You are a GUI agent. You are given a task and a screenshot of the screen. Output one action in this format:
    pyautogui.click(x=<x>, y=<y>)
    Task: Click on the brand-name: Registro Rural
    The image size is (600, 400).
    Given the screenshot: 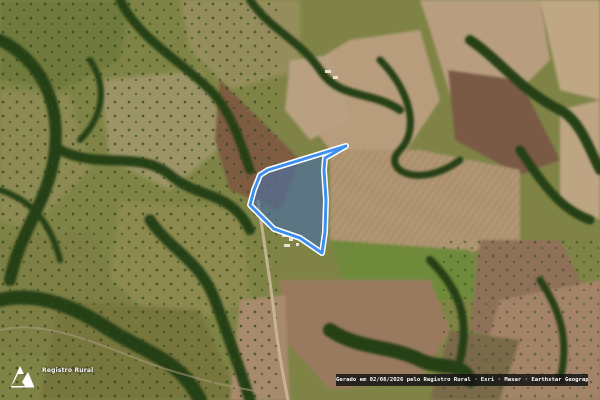 What is the action you would take?
    pyautogui.click(x=68, y=370)
    